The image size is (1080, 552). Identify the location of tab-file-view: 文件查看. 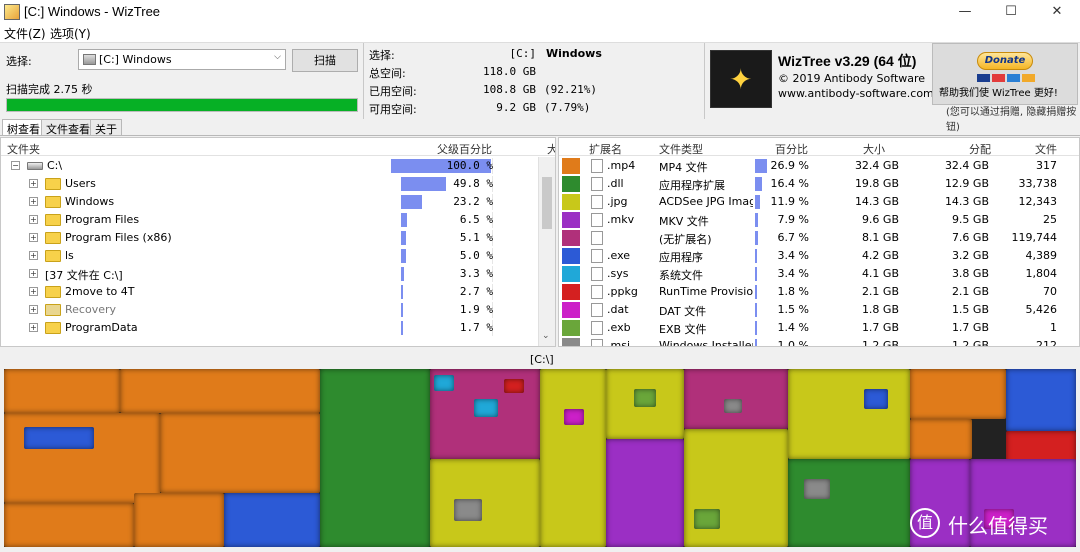
(68, 127).